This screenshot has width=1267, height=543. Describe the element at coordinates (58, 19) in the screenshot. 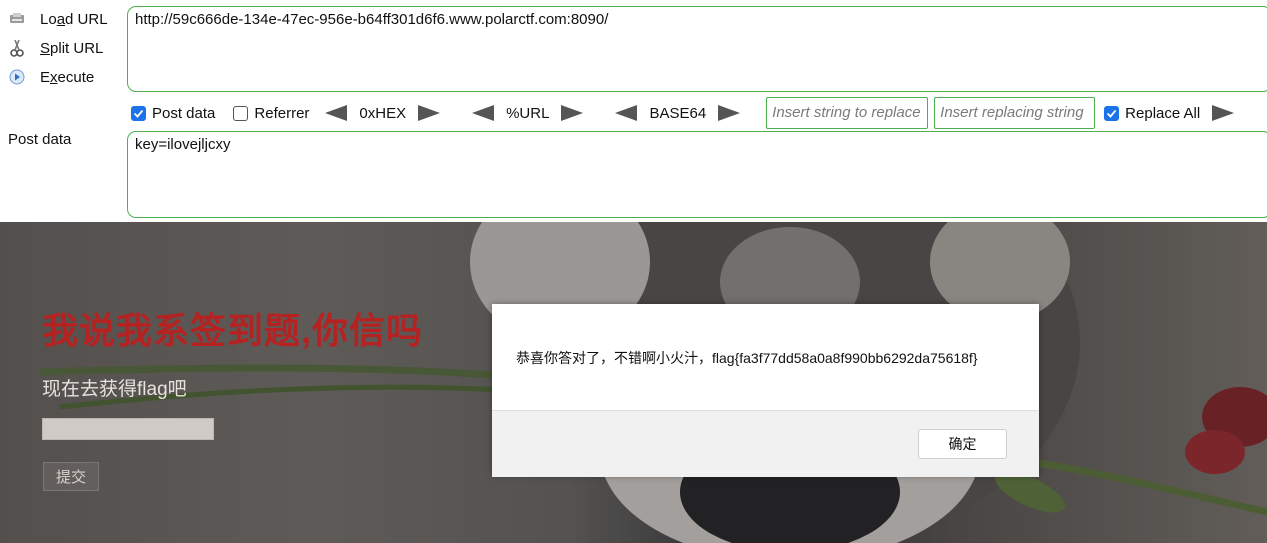

I see `load-url-button: Load URL` at that location.